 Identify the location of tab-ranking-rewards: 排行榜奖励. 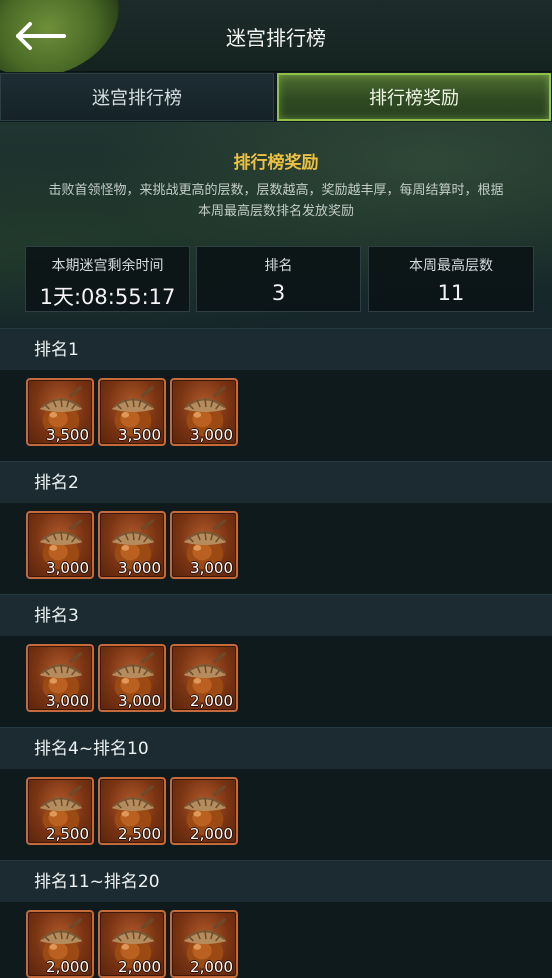
(414, 97).